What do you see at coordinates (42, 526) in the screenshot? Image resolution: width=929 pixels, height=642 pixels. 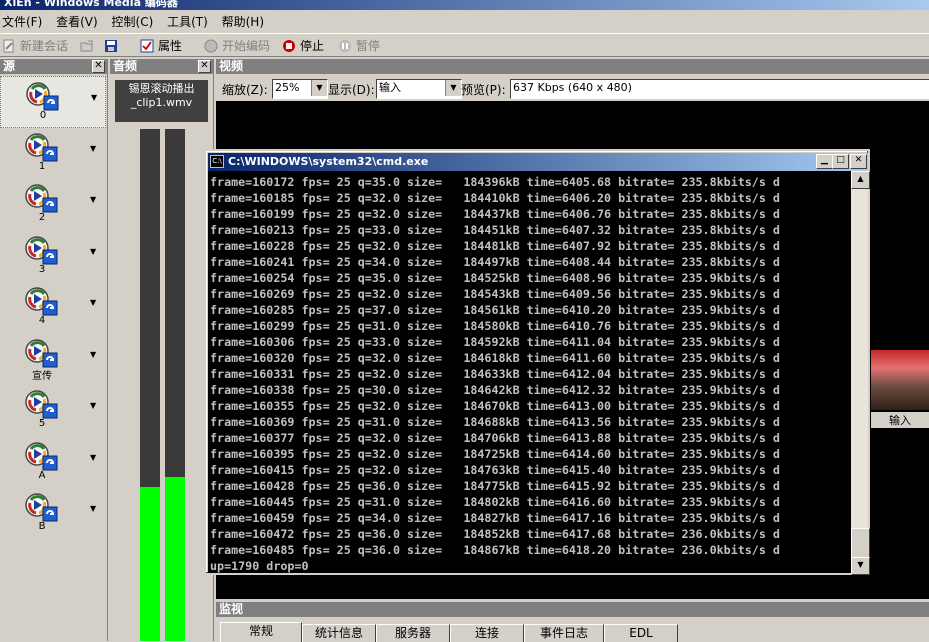 I see `source-label: B` at bounding box center [42, 526].